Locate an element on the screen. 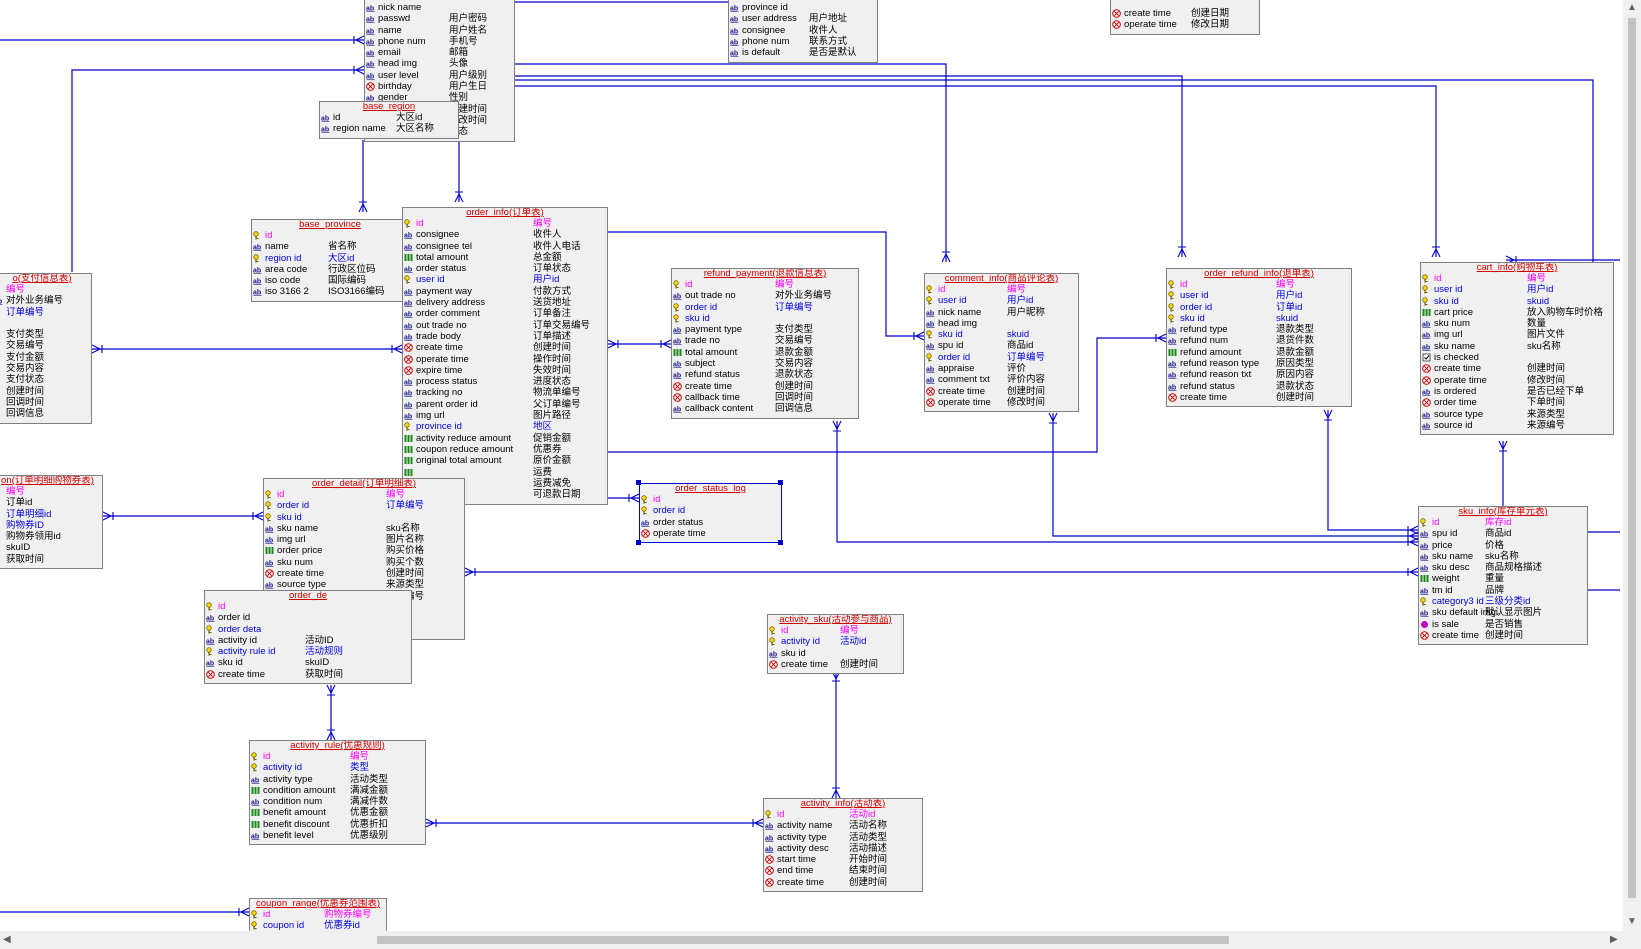 Image resolution: width=1641 pixels, height=949 pixels. column-row: ab order id is located at coordinates (308, 617).